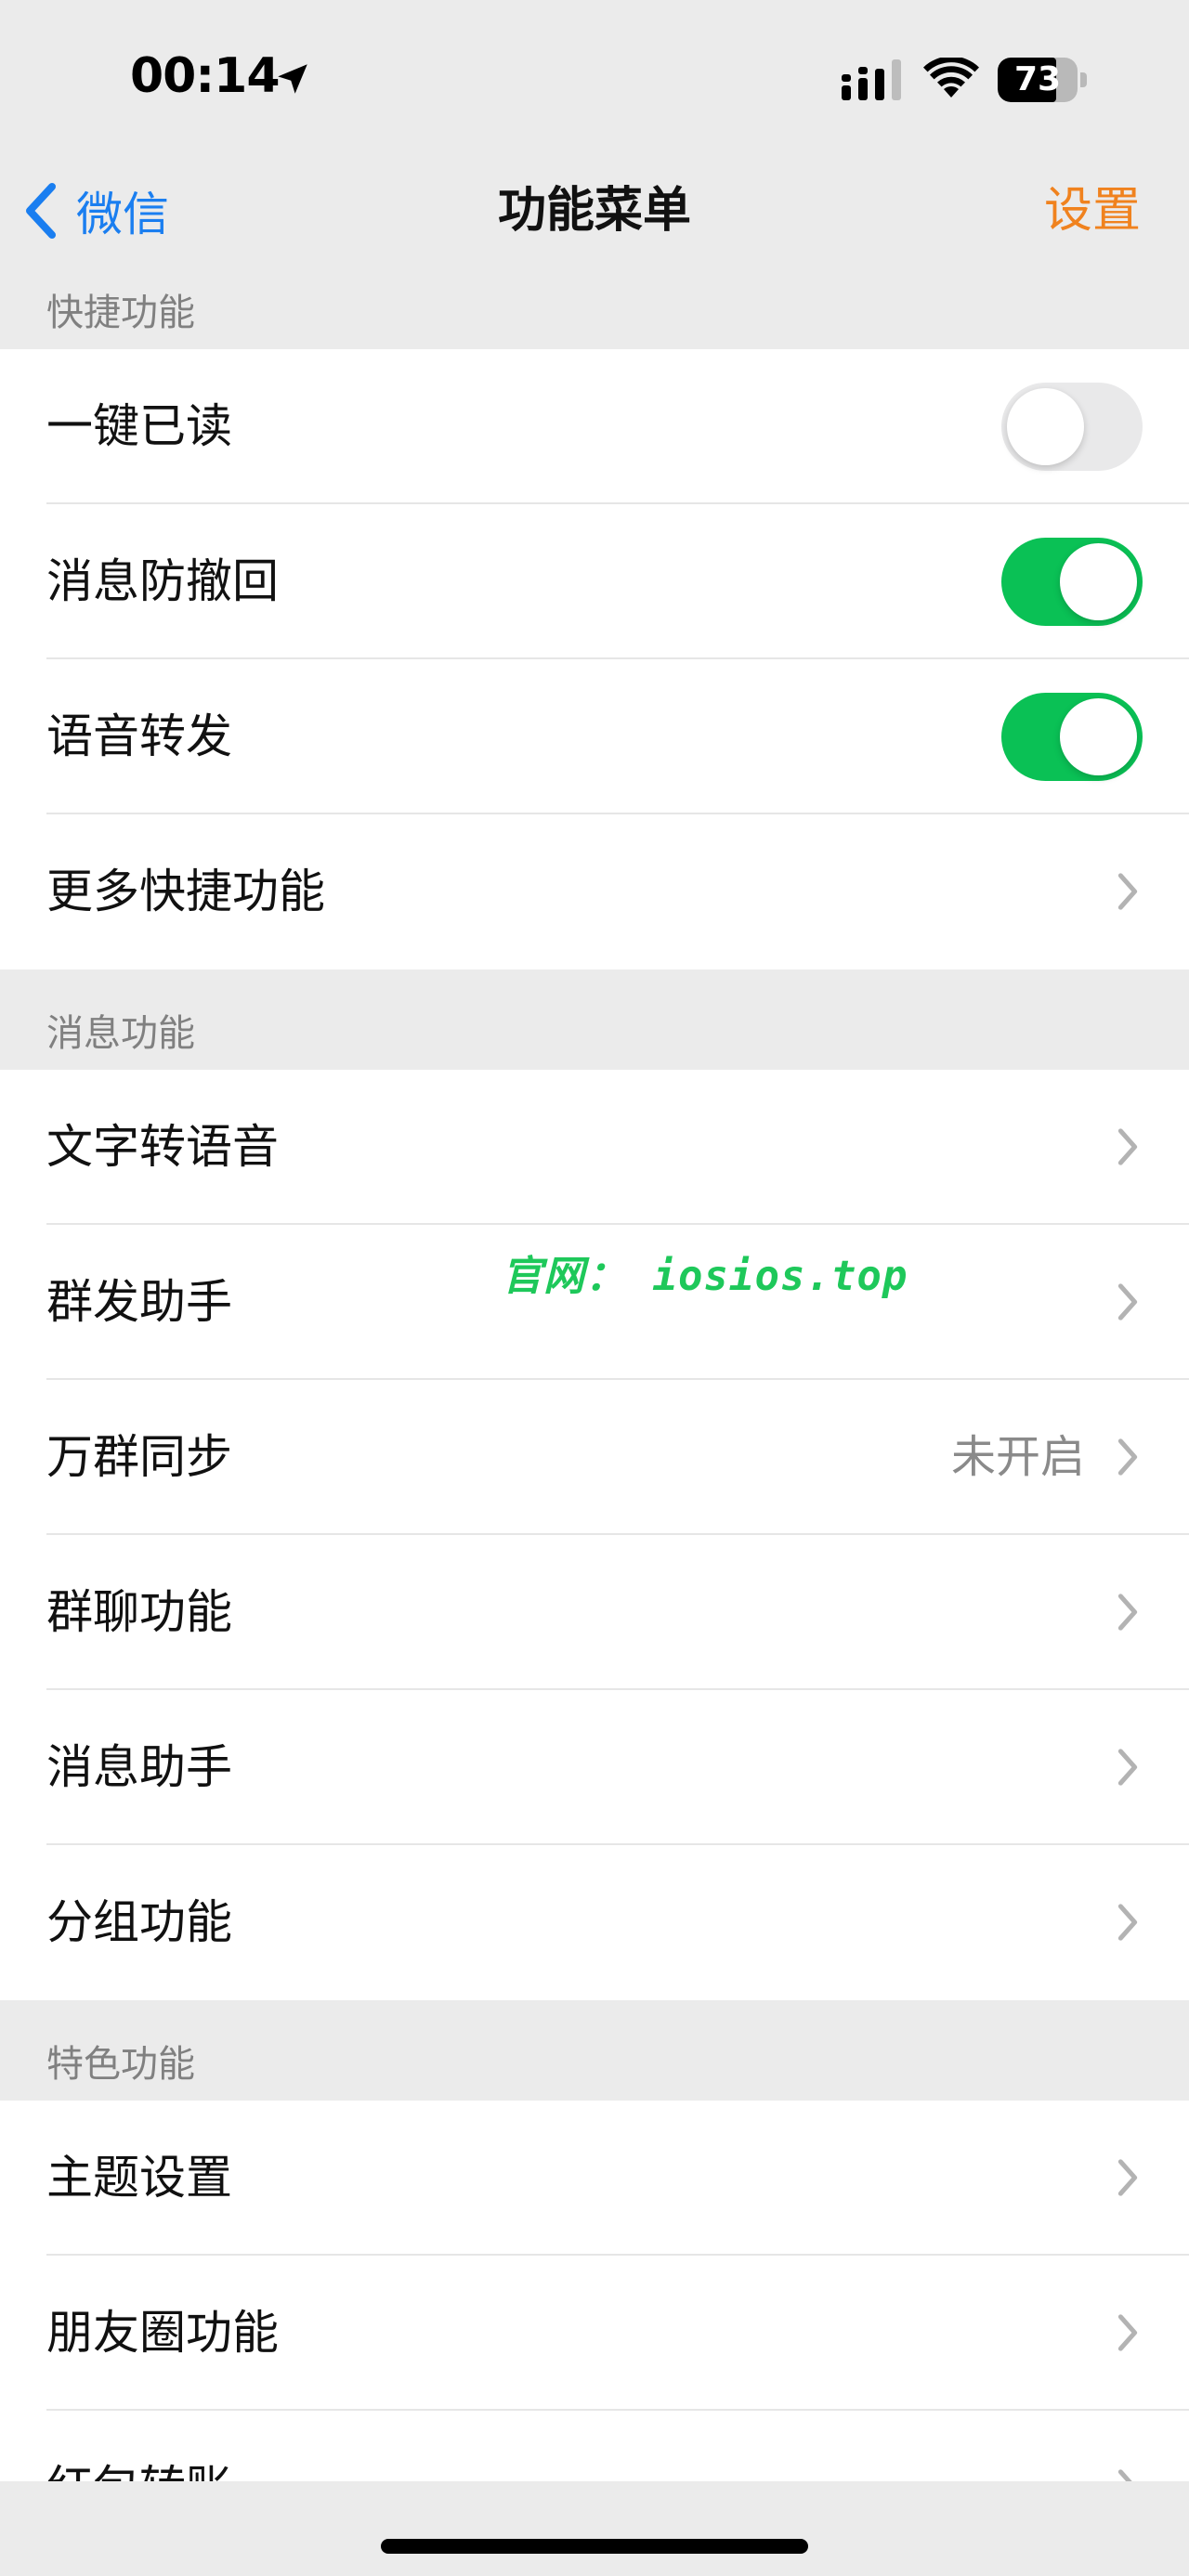  What do you see at coordinates (1084, 79) in the screenshot?
I see `battery-tip` at bounding box center [1084, 79].